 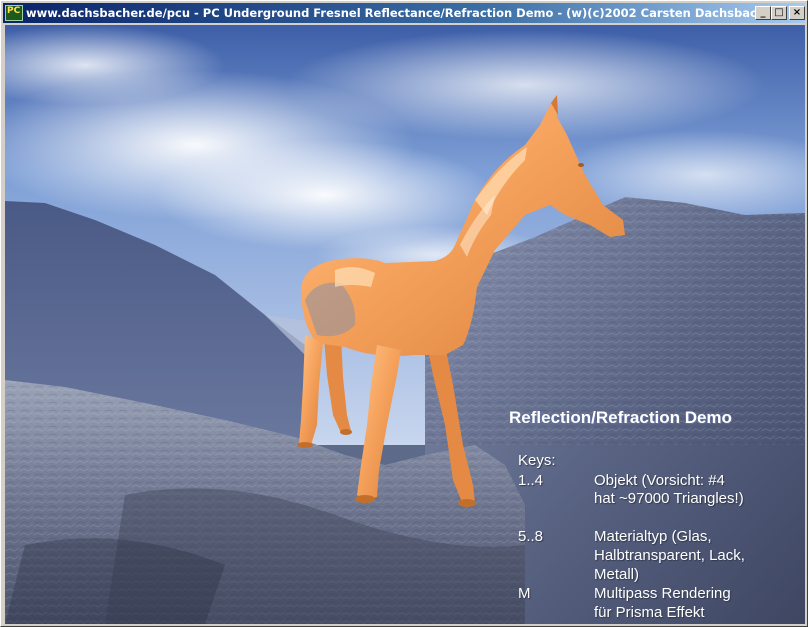 I want to click on app-icon-label: PC, so click(x=14, y=11).